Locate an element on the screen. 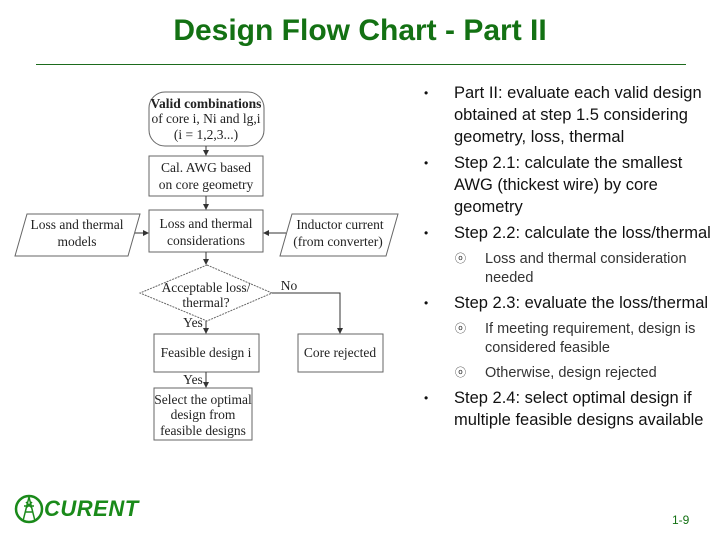 The image size is (720, 540). sub-bullet-text: Otherwise, design rejected is located at coordinates (571, 373).